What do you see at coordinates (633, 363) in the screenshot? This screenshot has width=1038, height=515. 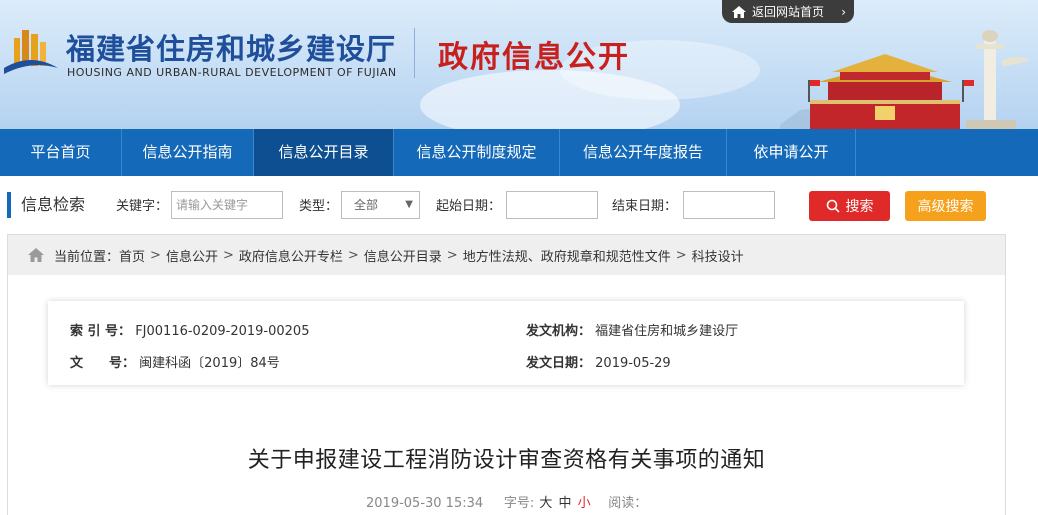 I see `meta-date-value: 2019-05-29` at bounding box center [633, 363].